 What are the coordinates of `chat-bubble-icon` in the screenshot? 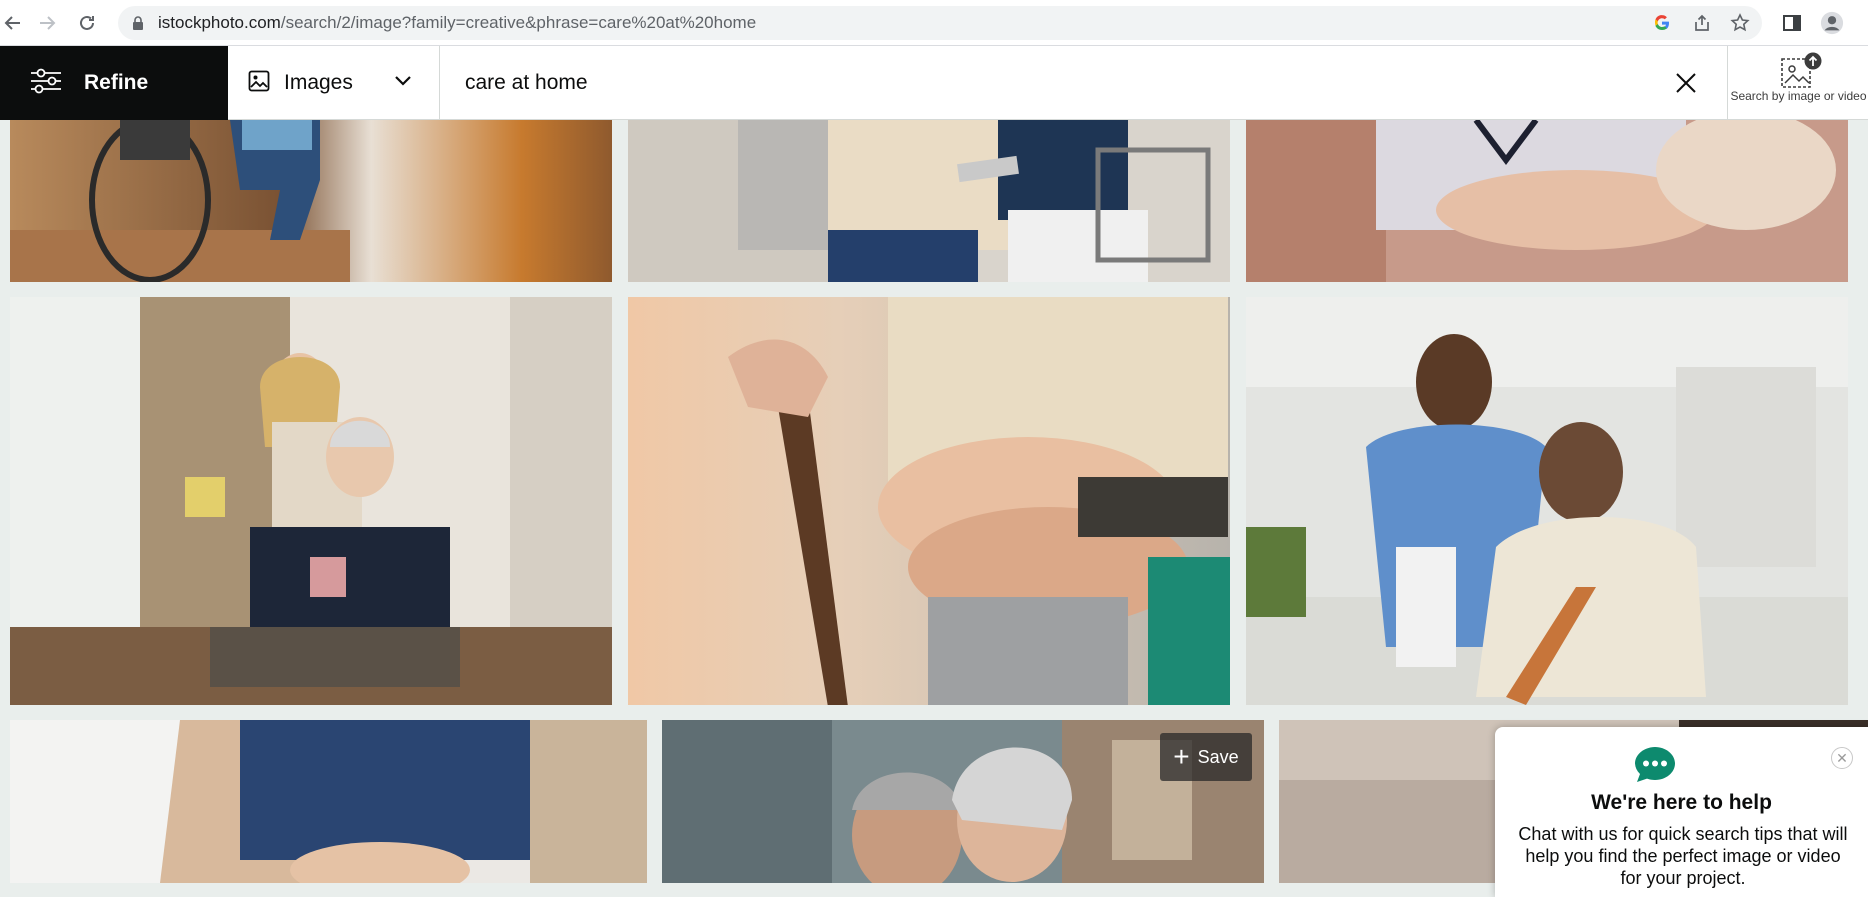 It's located at (1655, 766).